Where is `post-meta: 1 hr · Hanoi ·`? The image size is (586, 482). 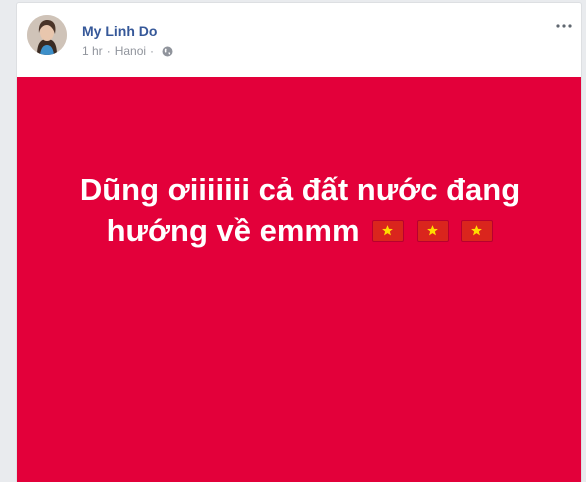
post-meta: 1 hr · Hanoi · is located at coordinates (127, 51).